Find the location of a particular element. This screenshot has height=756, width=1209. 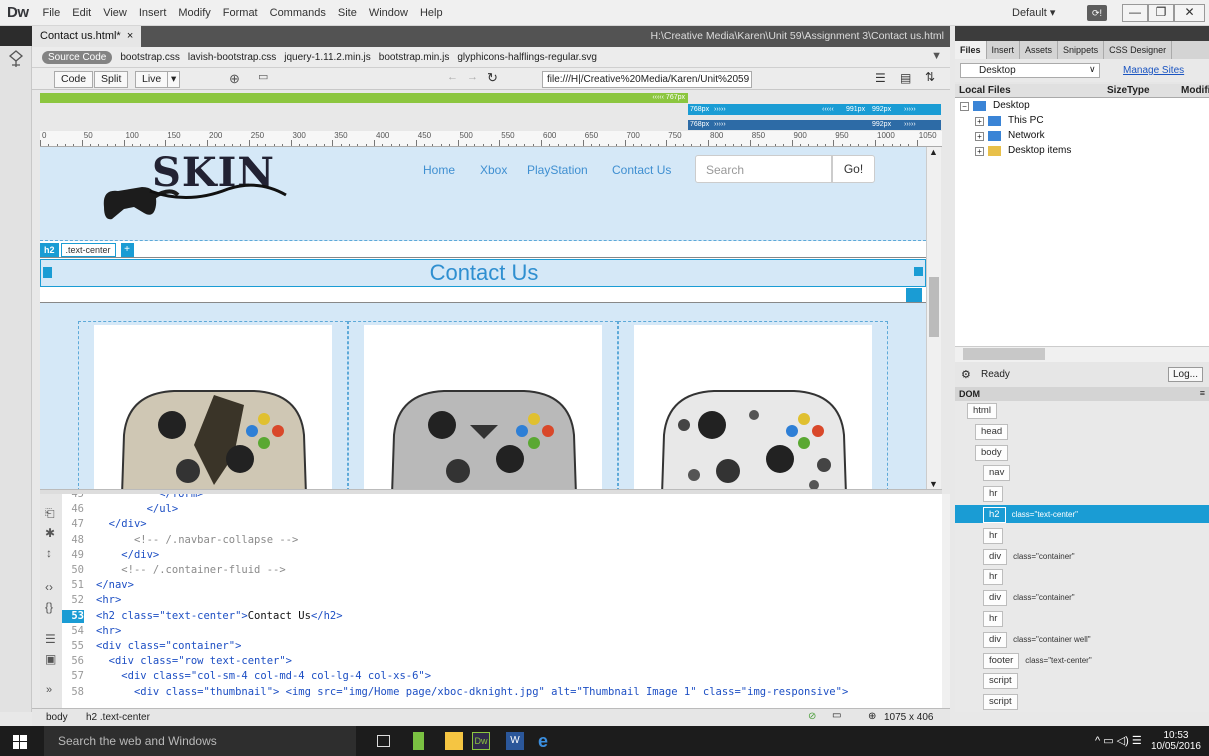

dom-panel-title: DOM is located at coordinates (969, 394).